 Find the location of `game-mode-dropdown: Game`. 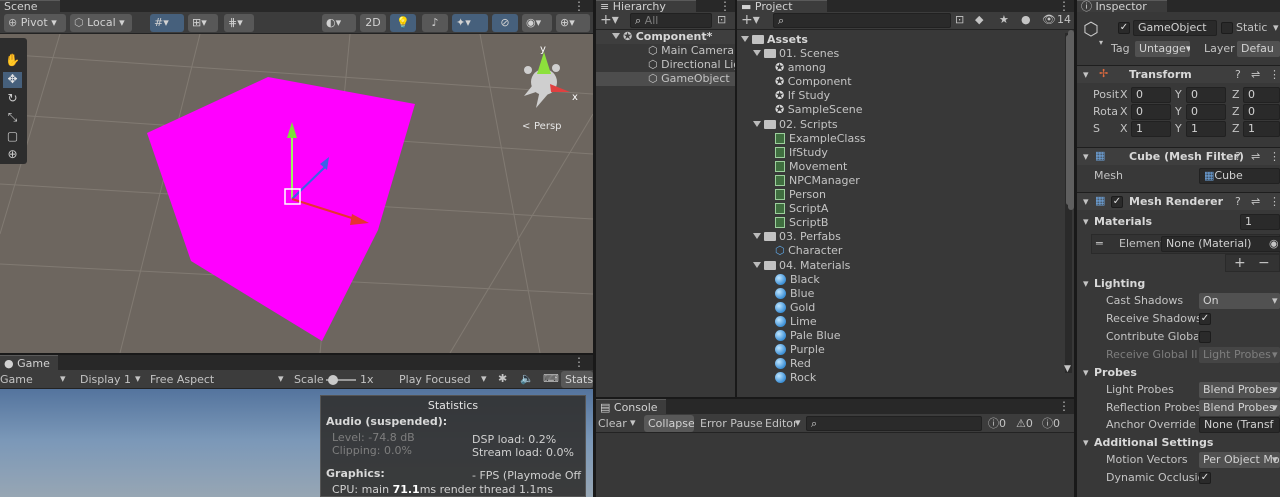

game-mode-dropdown: Game is located at coordinates (16, 380).